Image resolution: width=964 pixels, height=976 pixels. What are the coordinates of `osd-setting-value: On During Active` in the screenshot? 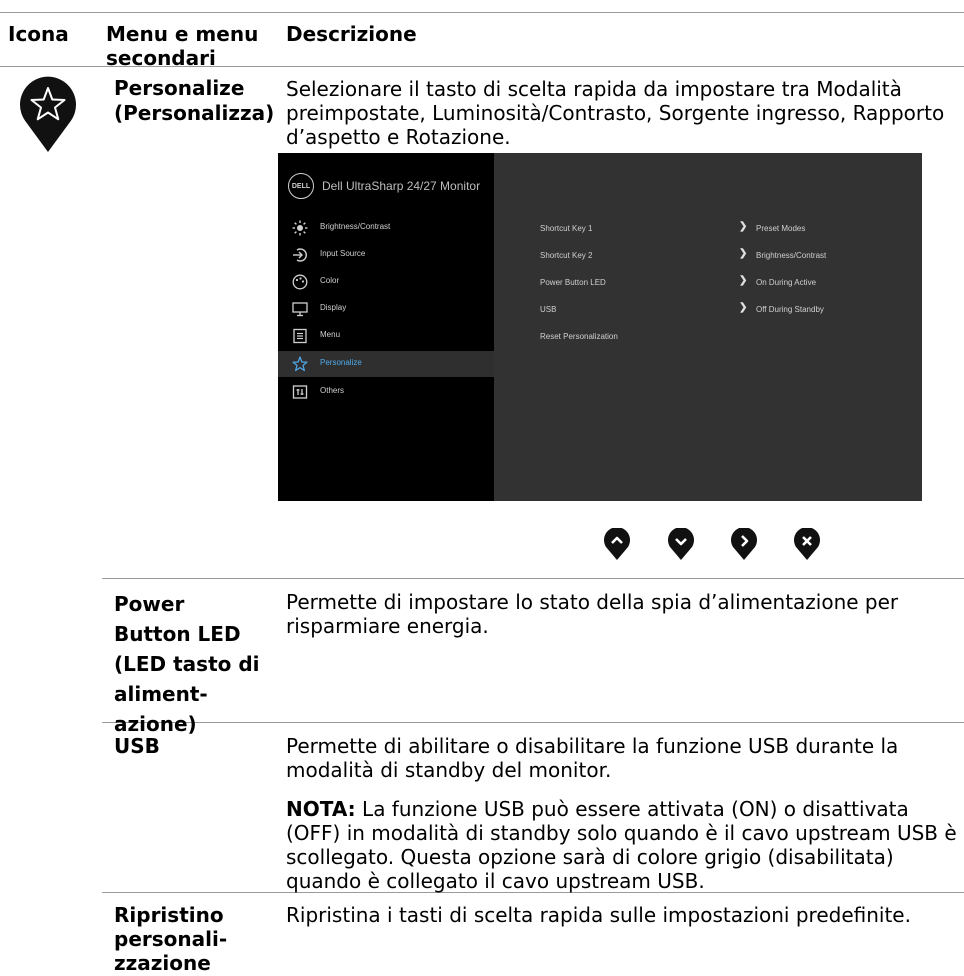 It's located at (786, 282).